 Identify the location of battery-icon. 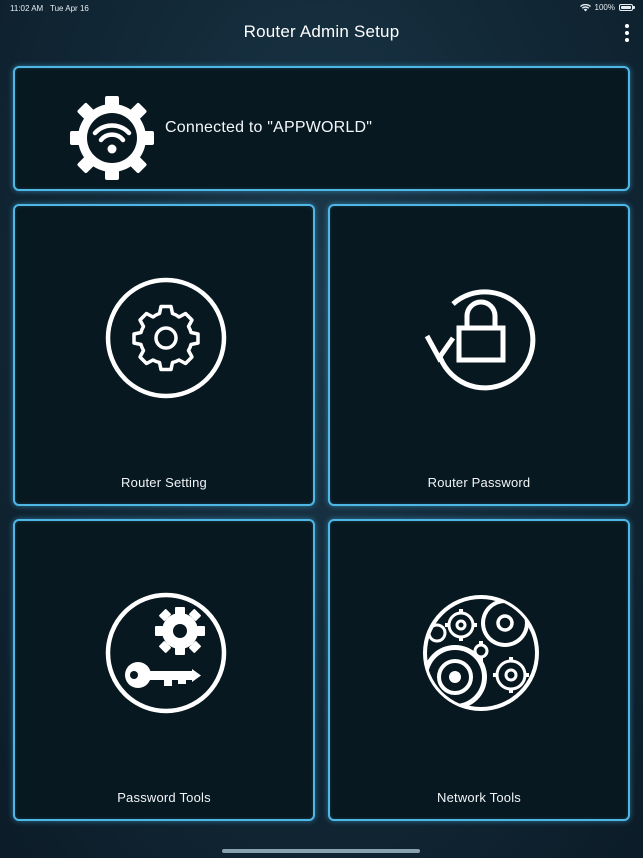
(627, 7).